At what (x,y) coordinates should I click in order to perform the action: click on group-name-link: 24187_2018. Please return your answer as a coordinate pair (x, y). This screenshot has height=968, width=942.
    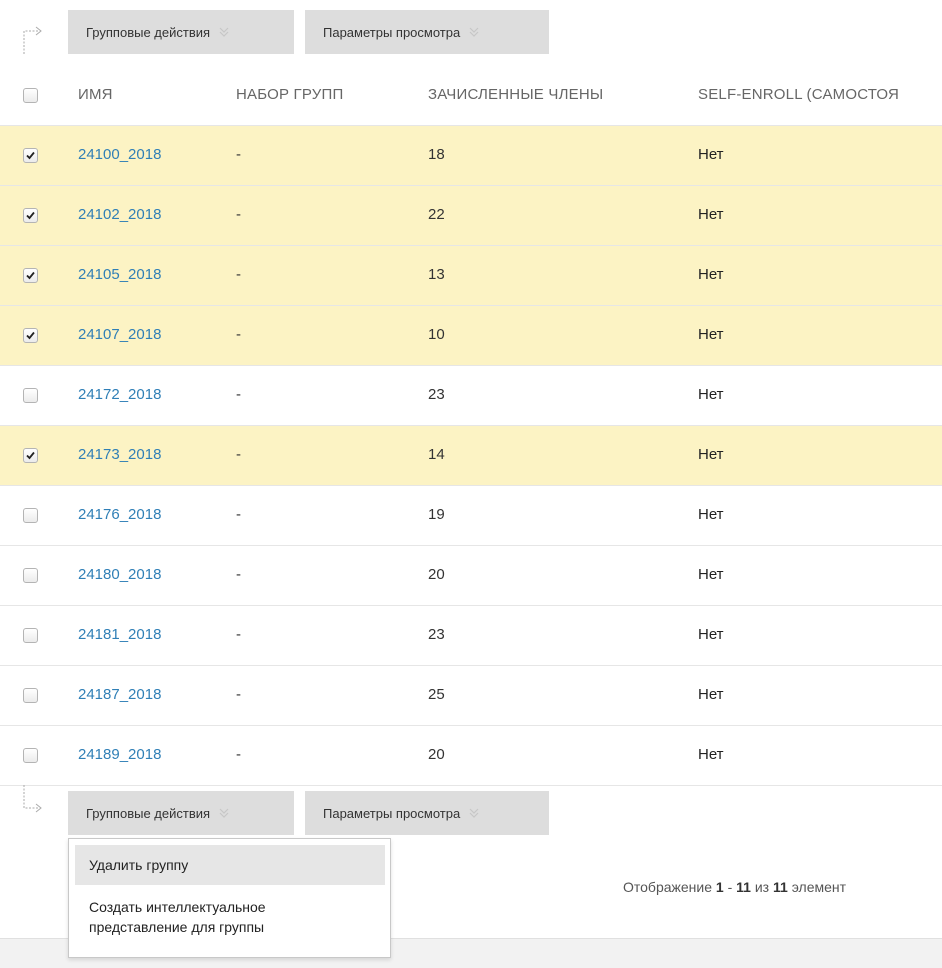
    Looking at the image, I should click on (119, 694).